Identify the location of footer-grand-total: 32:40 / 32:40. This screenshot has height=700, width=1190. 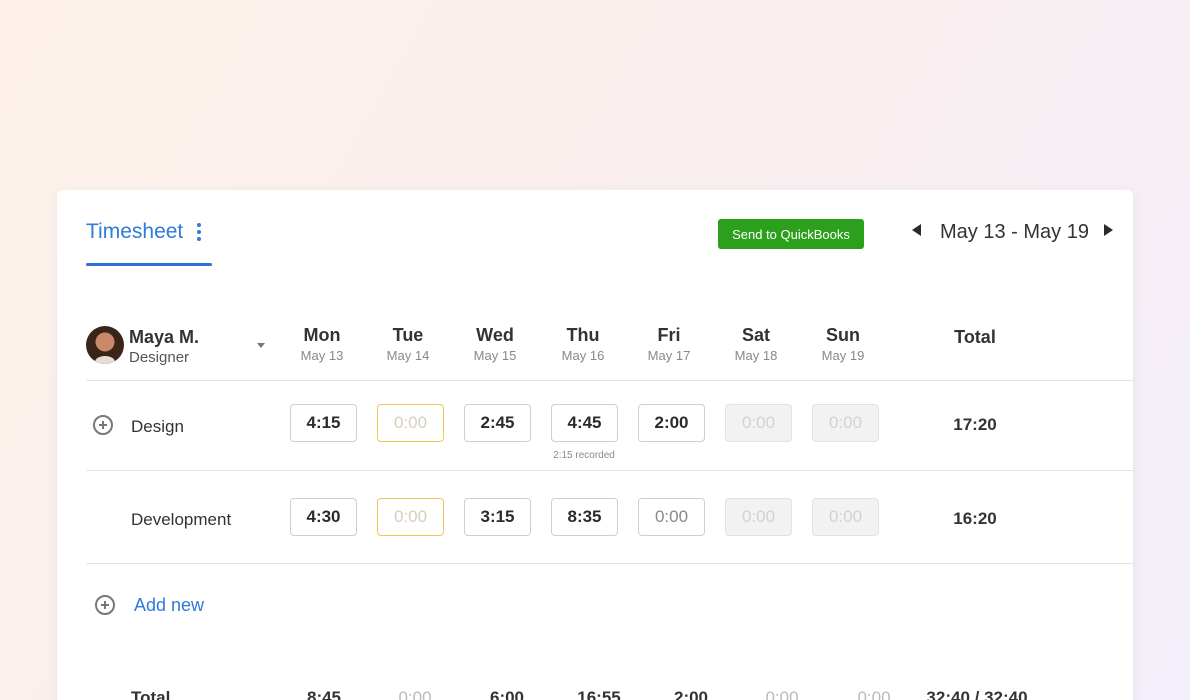
(977, 694).